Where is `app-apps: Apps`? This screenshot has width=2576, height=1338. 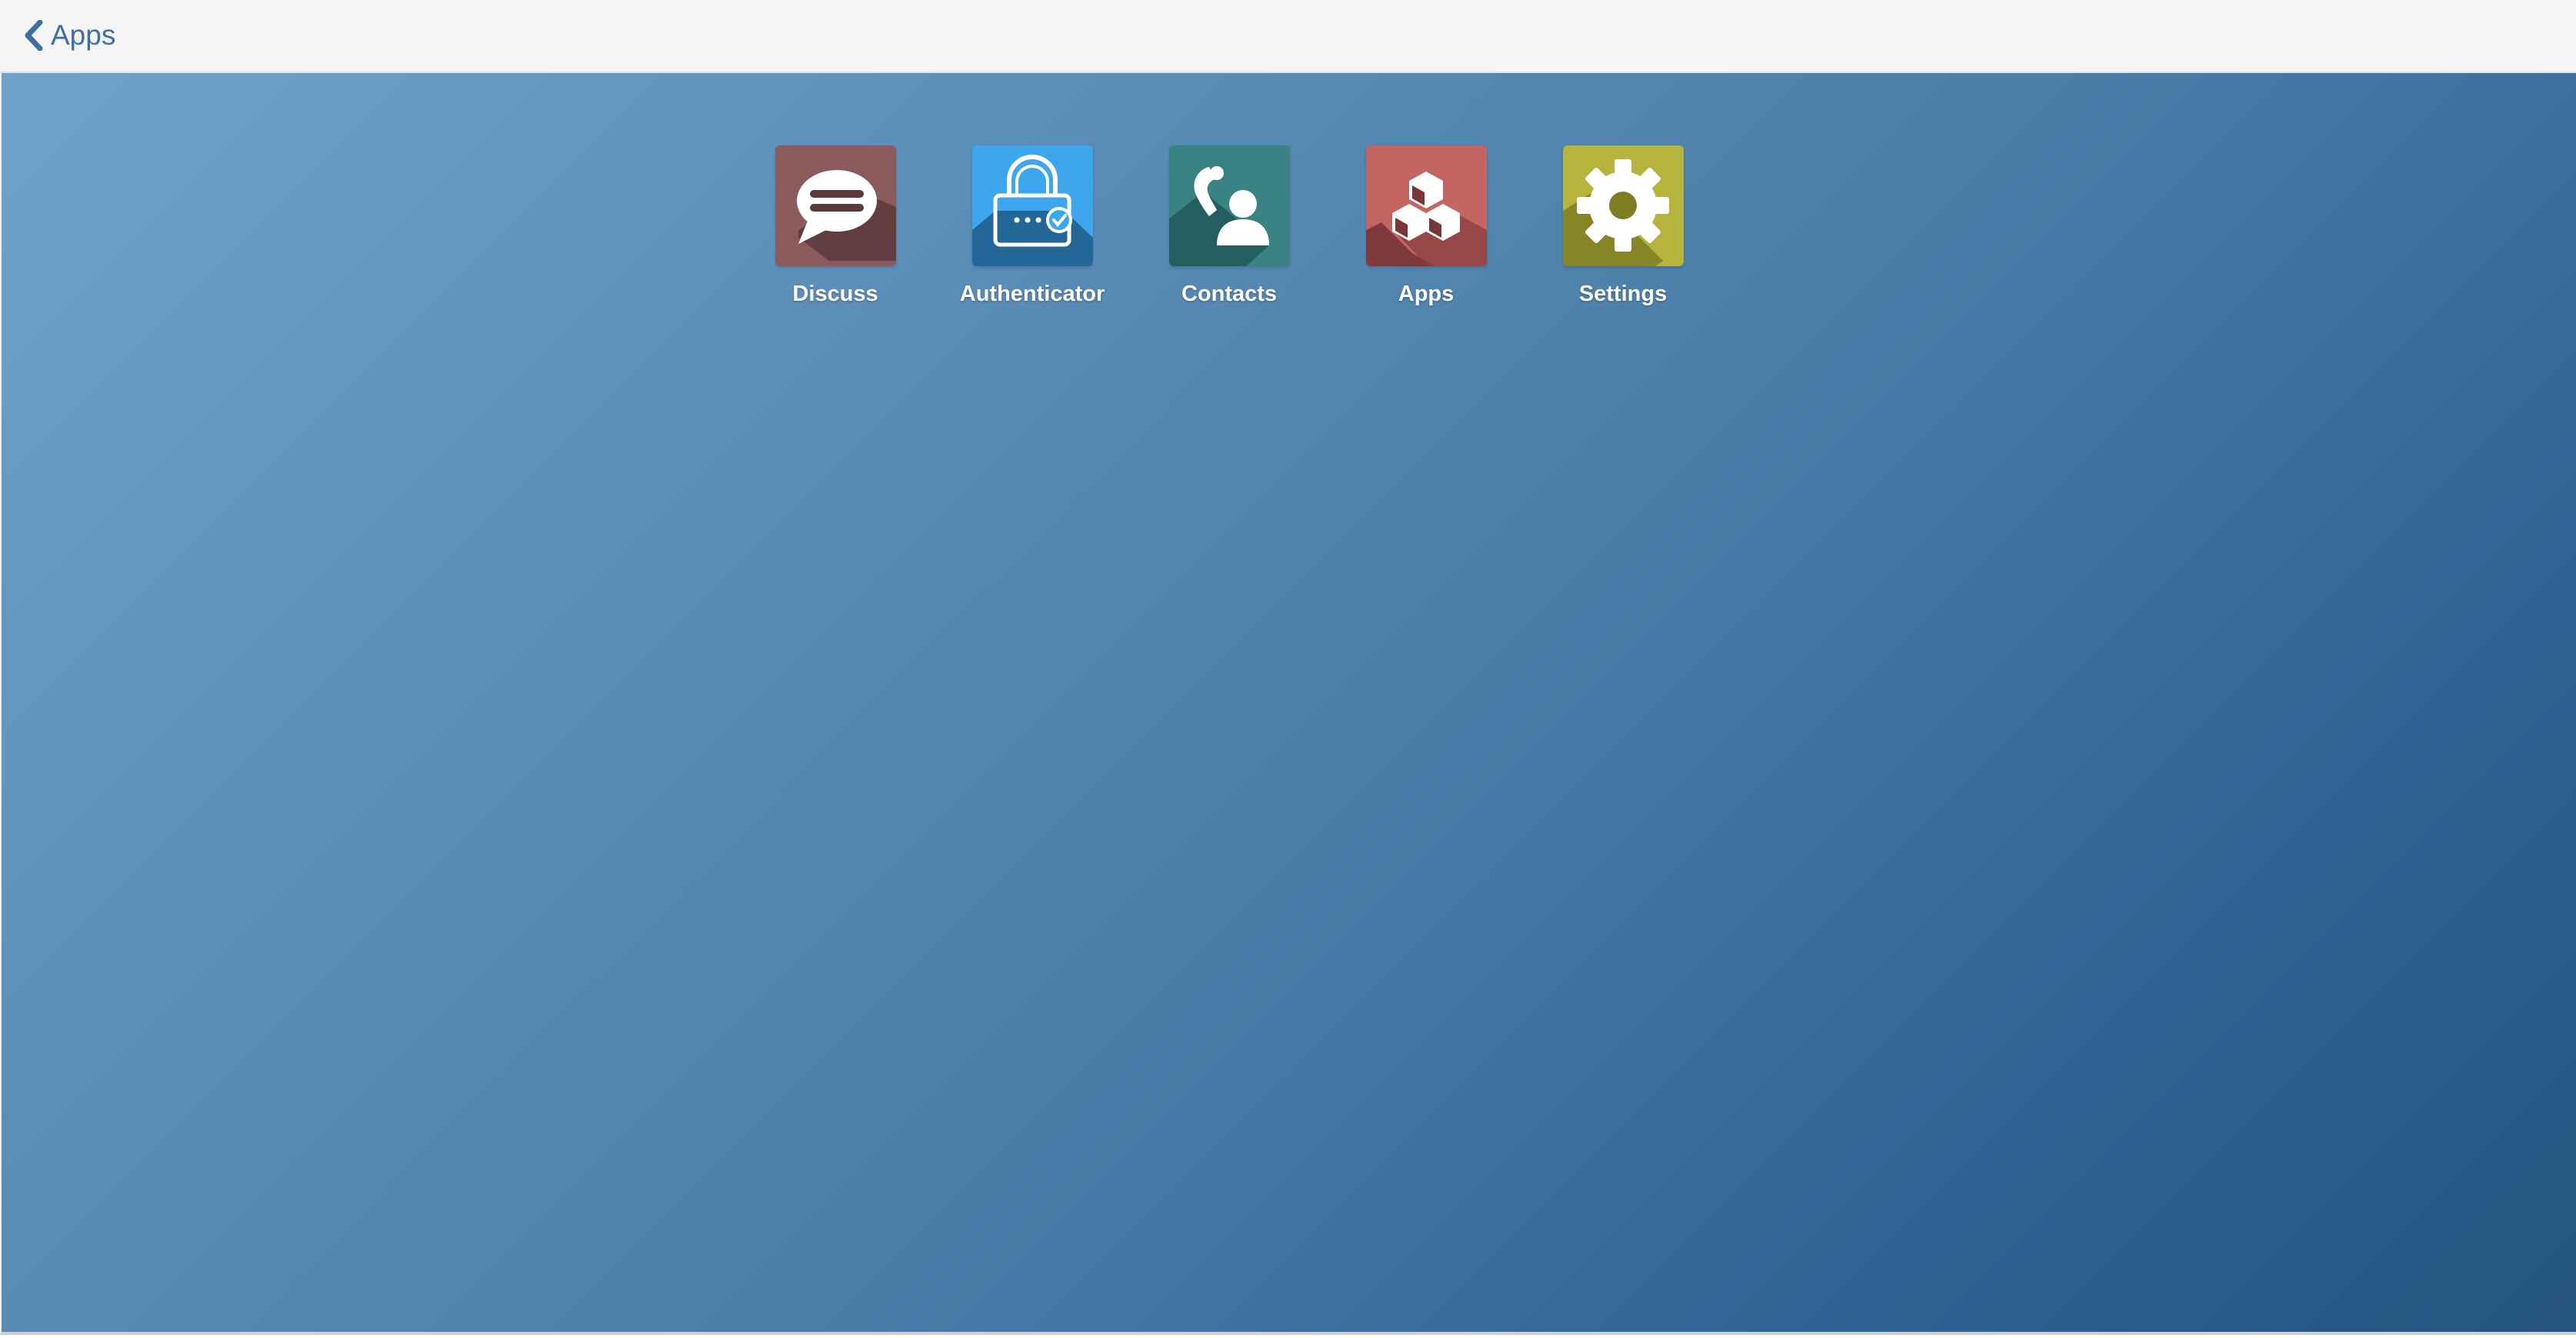 app-apps: Apps is located at coordinates (1426, 226).